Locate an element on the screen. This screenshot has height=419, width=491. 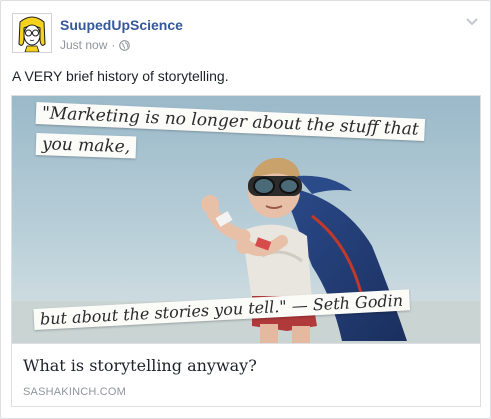
image-quote-line-2: you make, is located at coordinates (86, 146).